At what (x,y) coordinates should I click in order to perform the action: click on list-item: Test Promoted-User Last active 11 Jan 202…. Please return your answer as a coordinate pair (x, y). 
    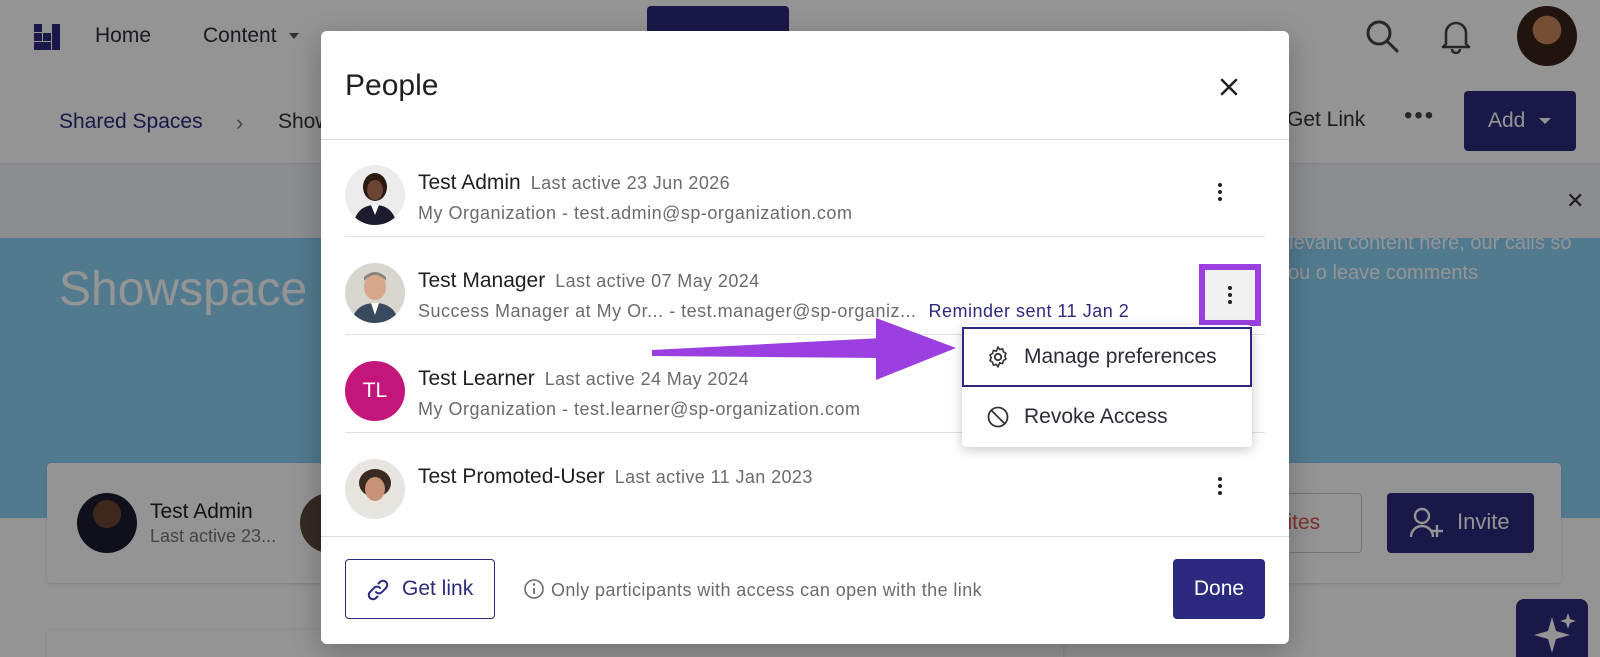
    Looking at the image, I should click on (805, 480).